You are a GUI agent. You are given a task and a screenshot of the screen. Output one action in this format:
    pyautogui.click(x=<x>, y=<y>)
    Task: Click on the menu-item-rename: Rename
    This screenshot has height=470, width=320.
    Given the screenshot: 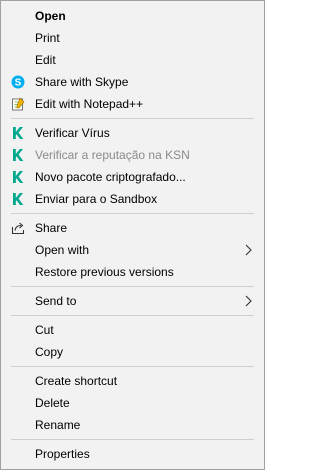 What is the action you would take?
    pyautogui.click(x=132, y=425)
    